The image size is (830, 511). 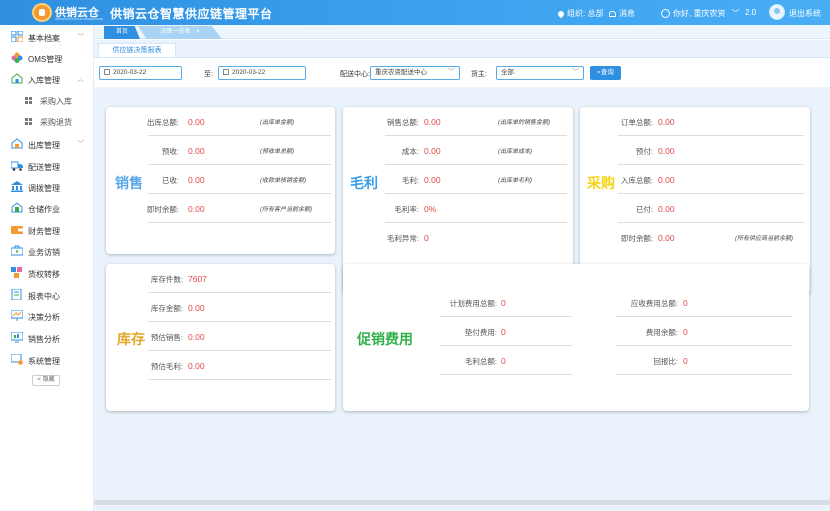 What do you see at coordinates (17, 337) in the screenshot?
I see `monitor-icon` at bounding box center [17, 337].